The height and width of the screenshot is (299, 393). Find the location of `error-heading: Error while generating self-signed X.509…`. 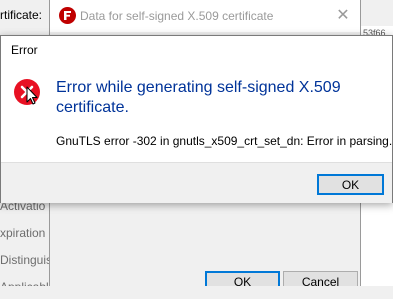

error-heading: Error while generating self-signed X.509… is located at coordinates (198, 97).